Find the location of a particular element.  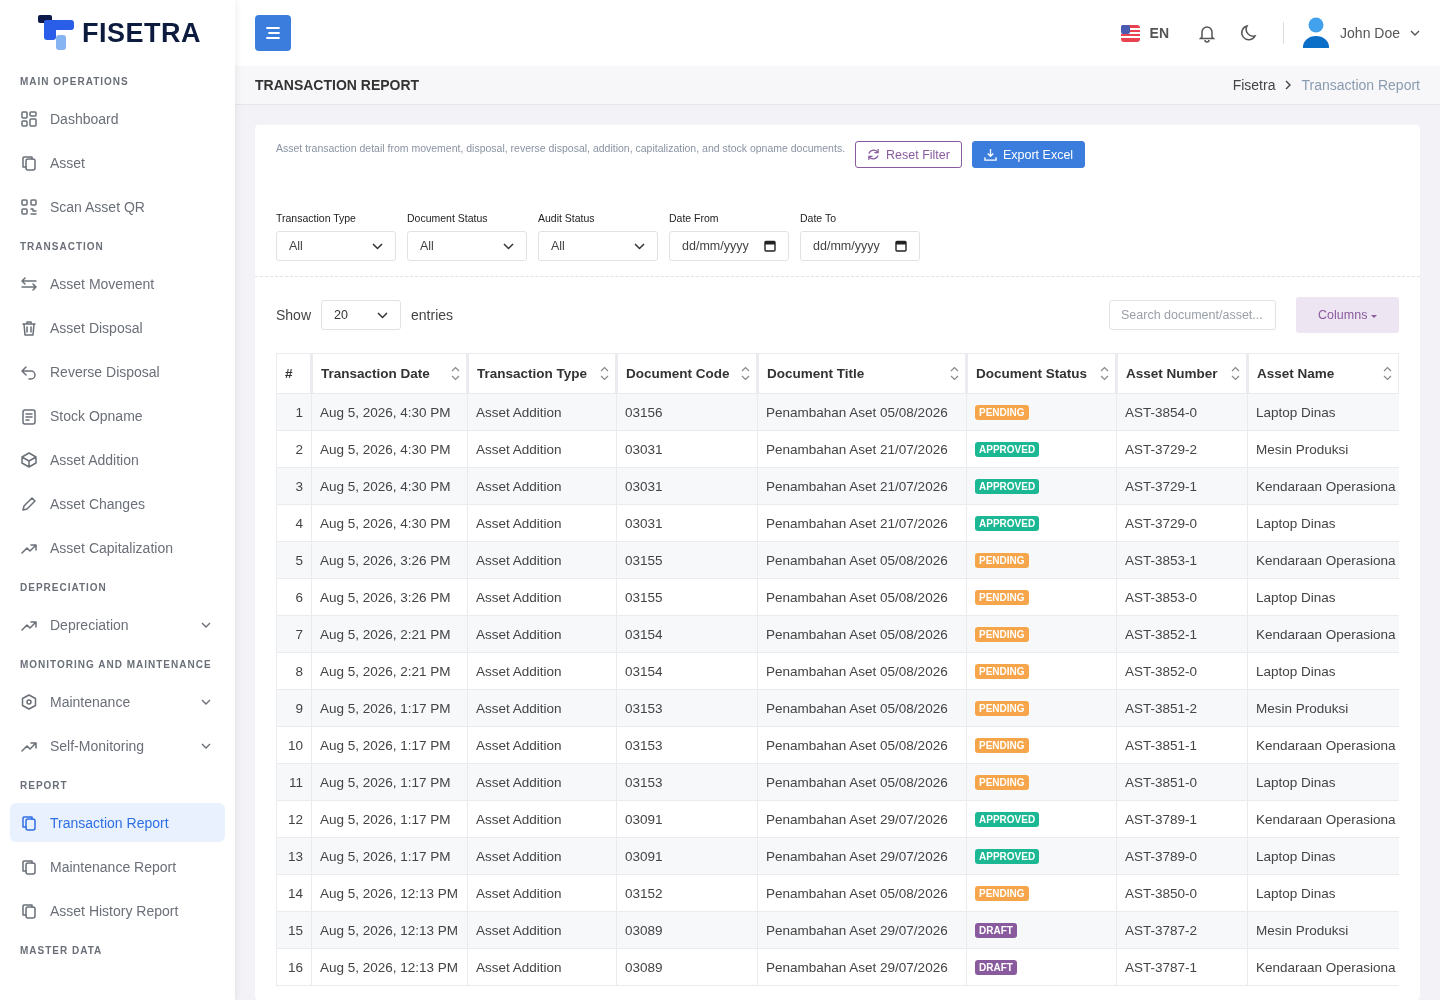

sidebar-item: Asset Changes is located at coordinates (117, 503).